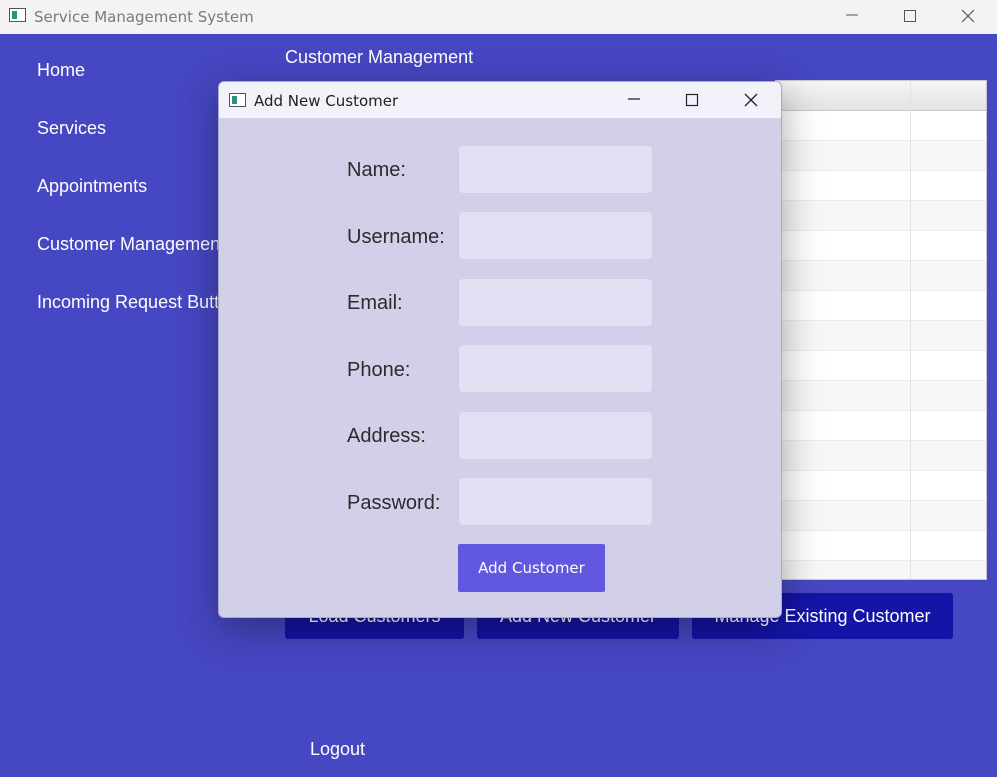 The width and height of the screenshot is (997, 777). I want to click on email-label: Email:, so click(375, 303).